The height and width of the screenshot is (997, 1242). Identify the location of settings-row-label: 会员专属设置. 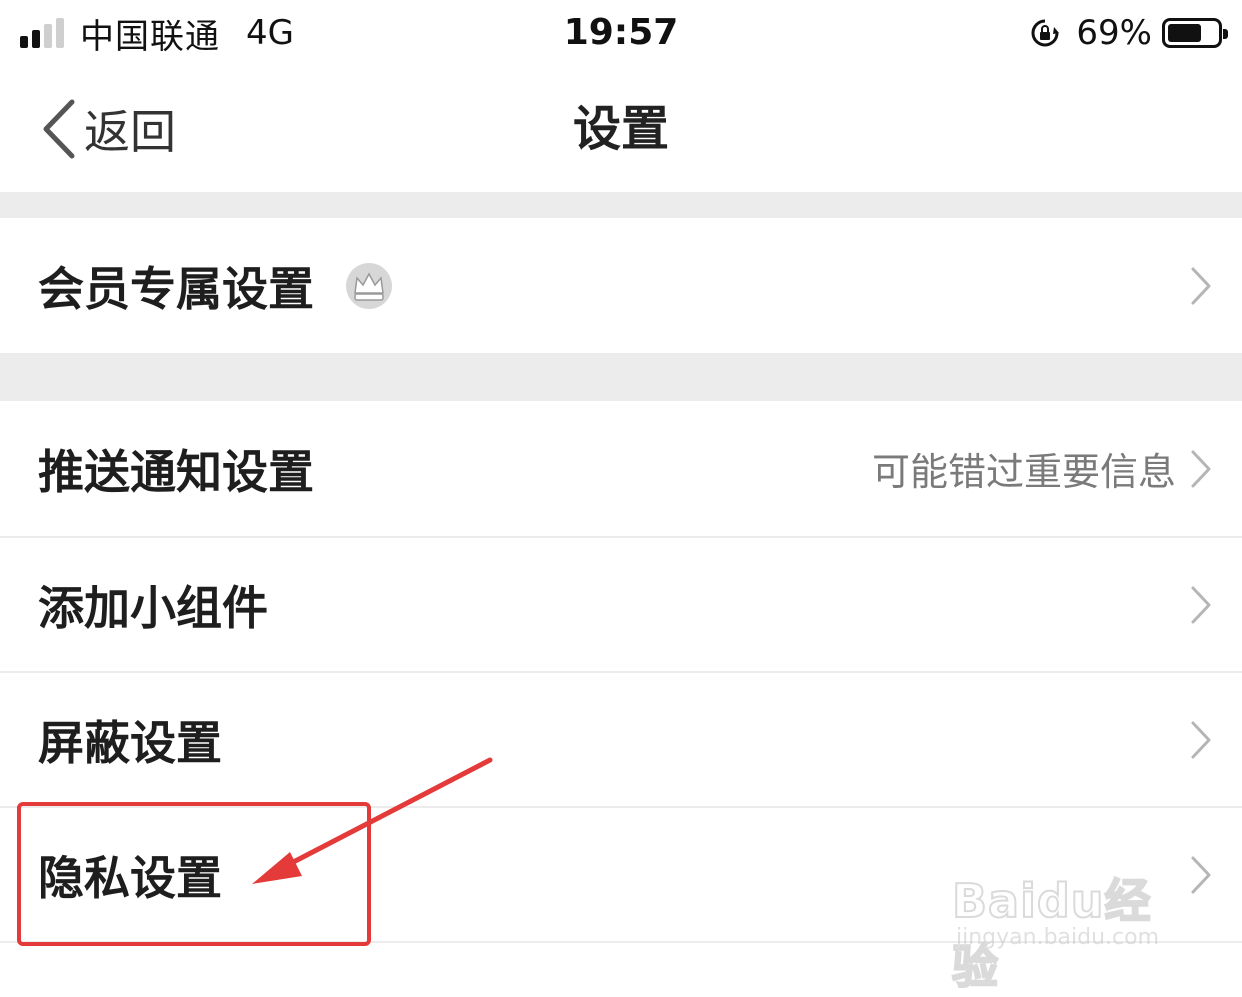
(176, 288).